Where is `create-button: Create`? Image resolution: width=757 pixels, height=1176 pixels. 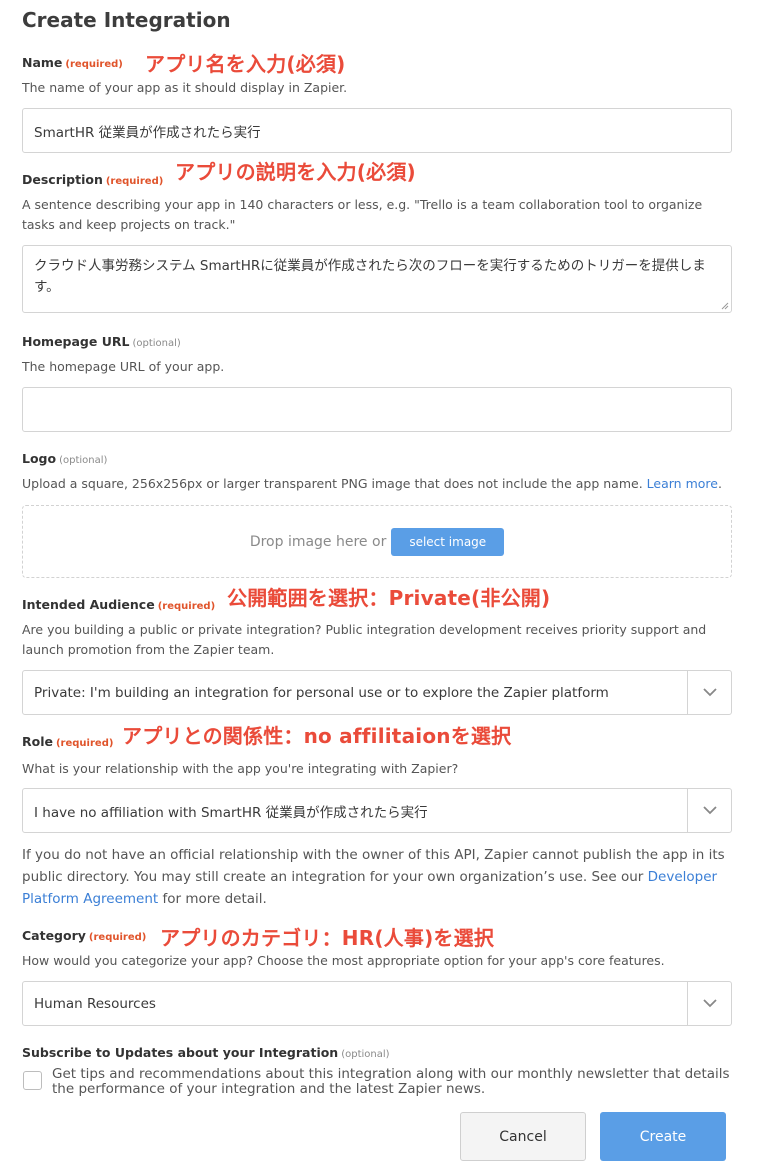
create-button: Create is located at coordinates (663, 1136).